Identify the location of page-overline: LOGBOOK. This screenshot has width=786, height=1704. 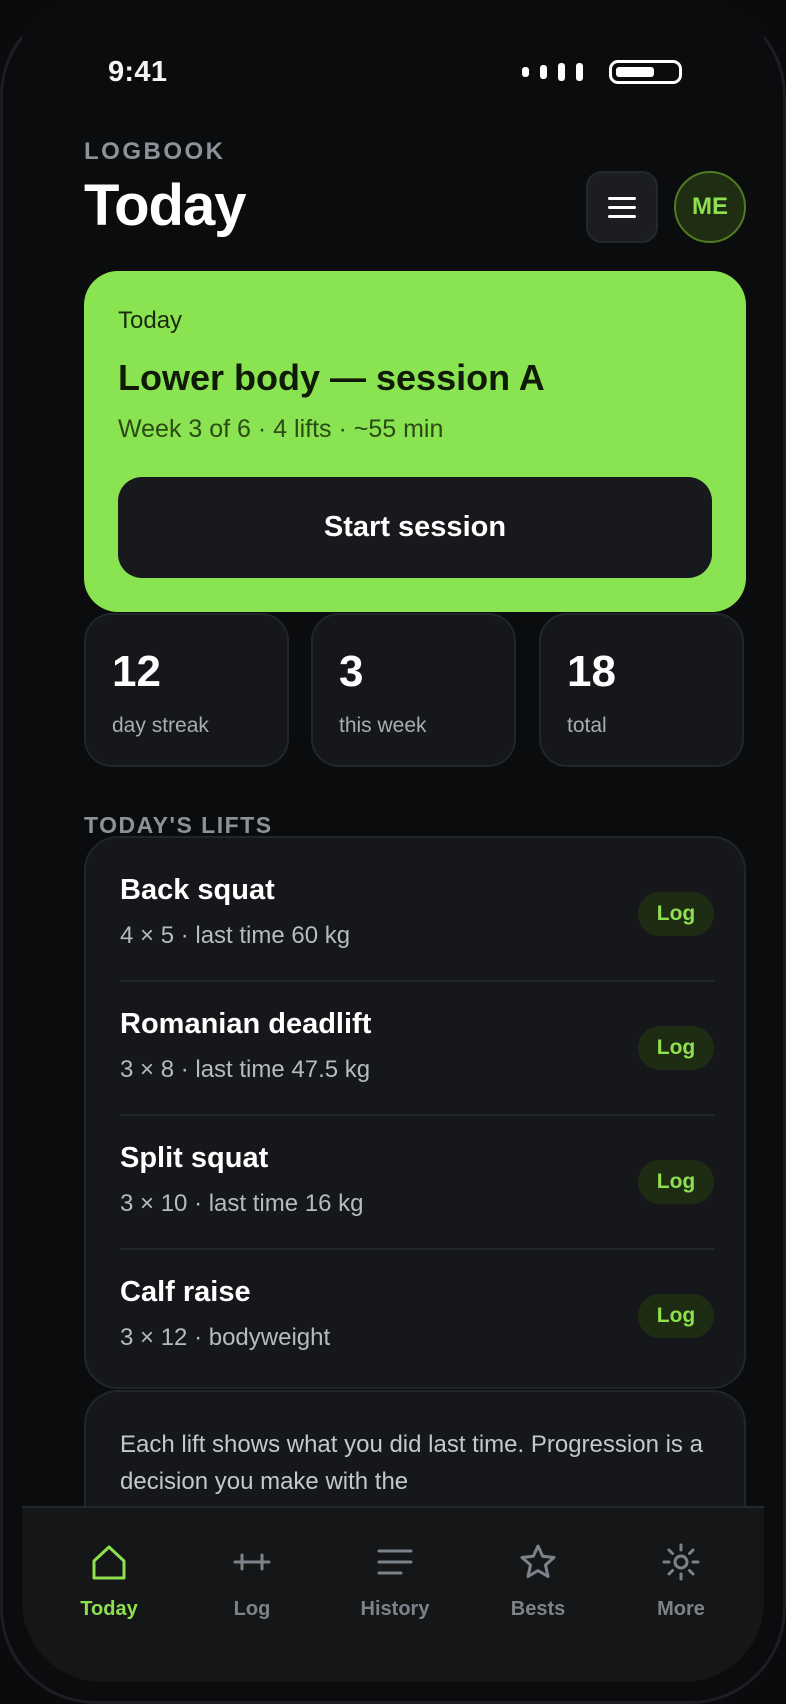
(155, 151).